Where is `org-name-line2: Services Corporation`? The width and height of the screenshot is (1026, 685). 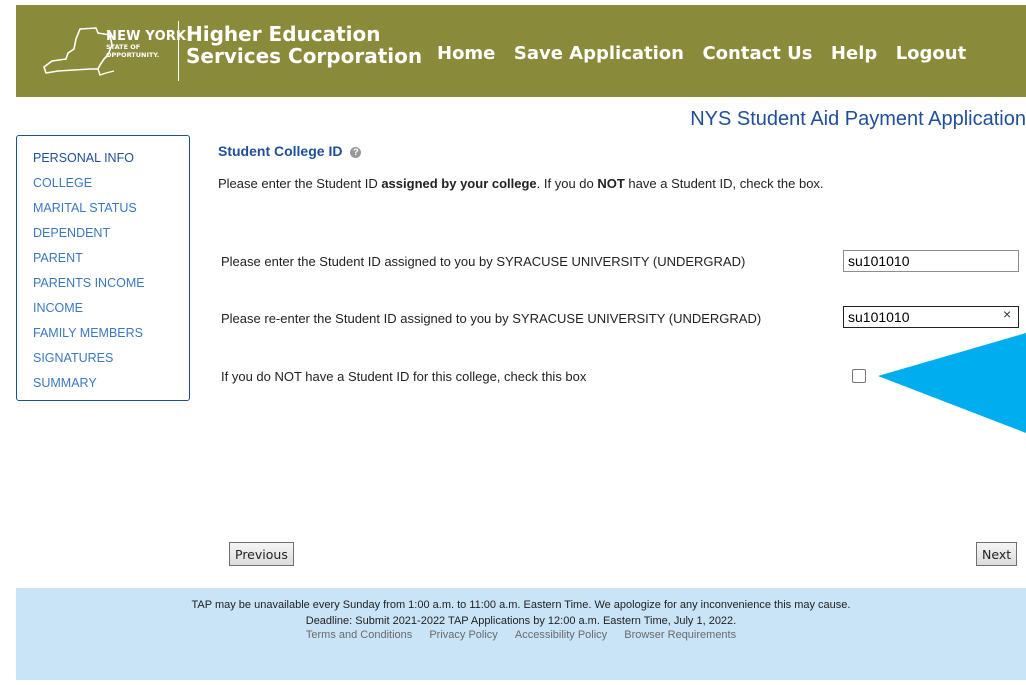
org-name-line2: Services Corporation is located at coordinates (304, 56).